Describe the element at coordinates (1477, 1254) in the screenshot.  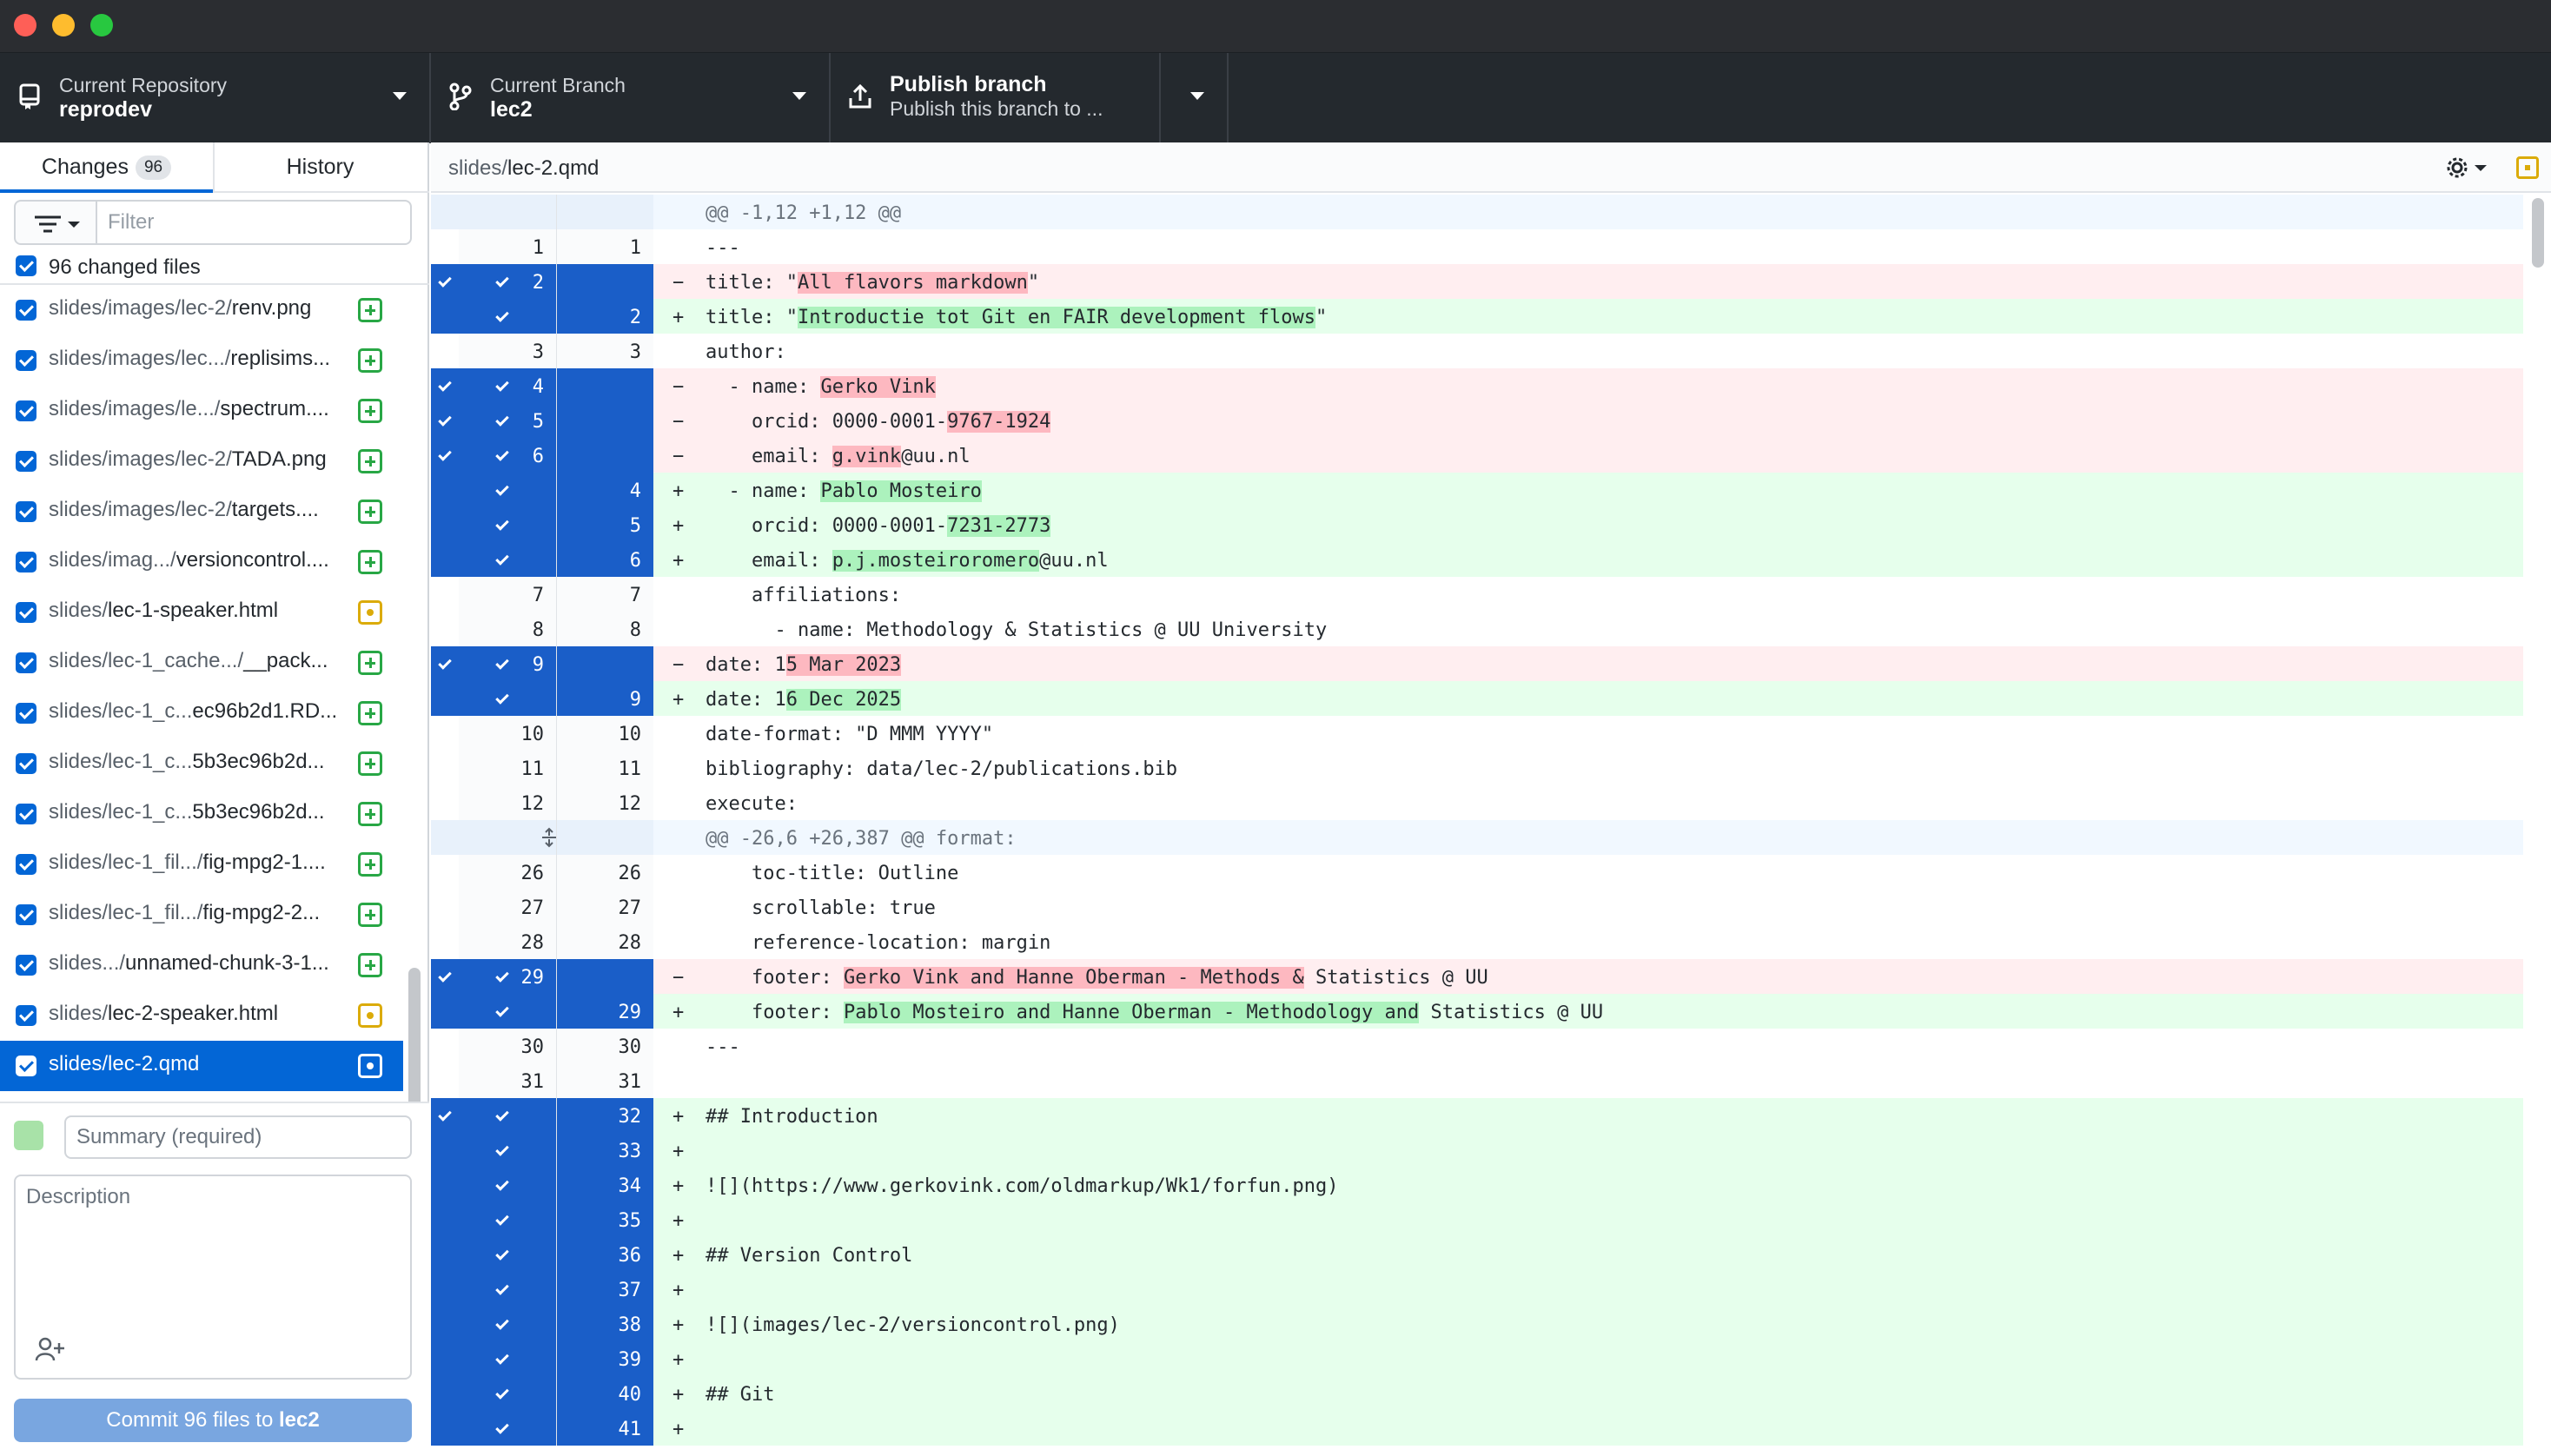
I see `diff-line: 36 + ## Version Control` at that location.